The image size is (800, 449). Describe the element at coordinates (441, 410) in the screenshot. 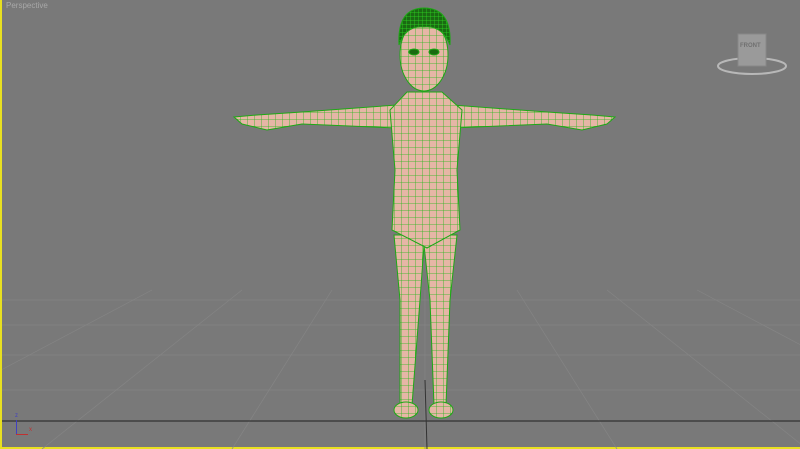

I see `foot-right` at that location.